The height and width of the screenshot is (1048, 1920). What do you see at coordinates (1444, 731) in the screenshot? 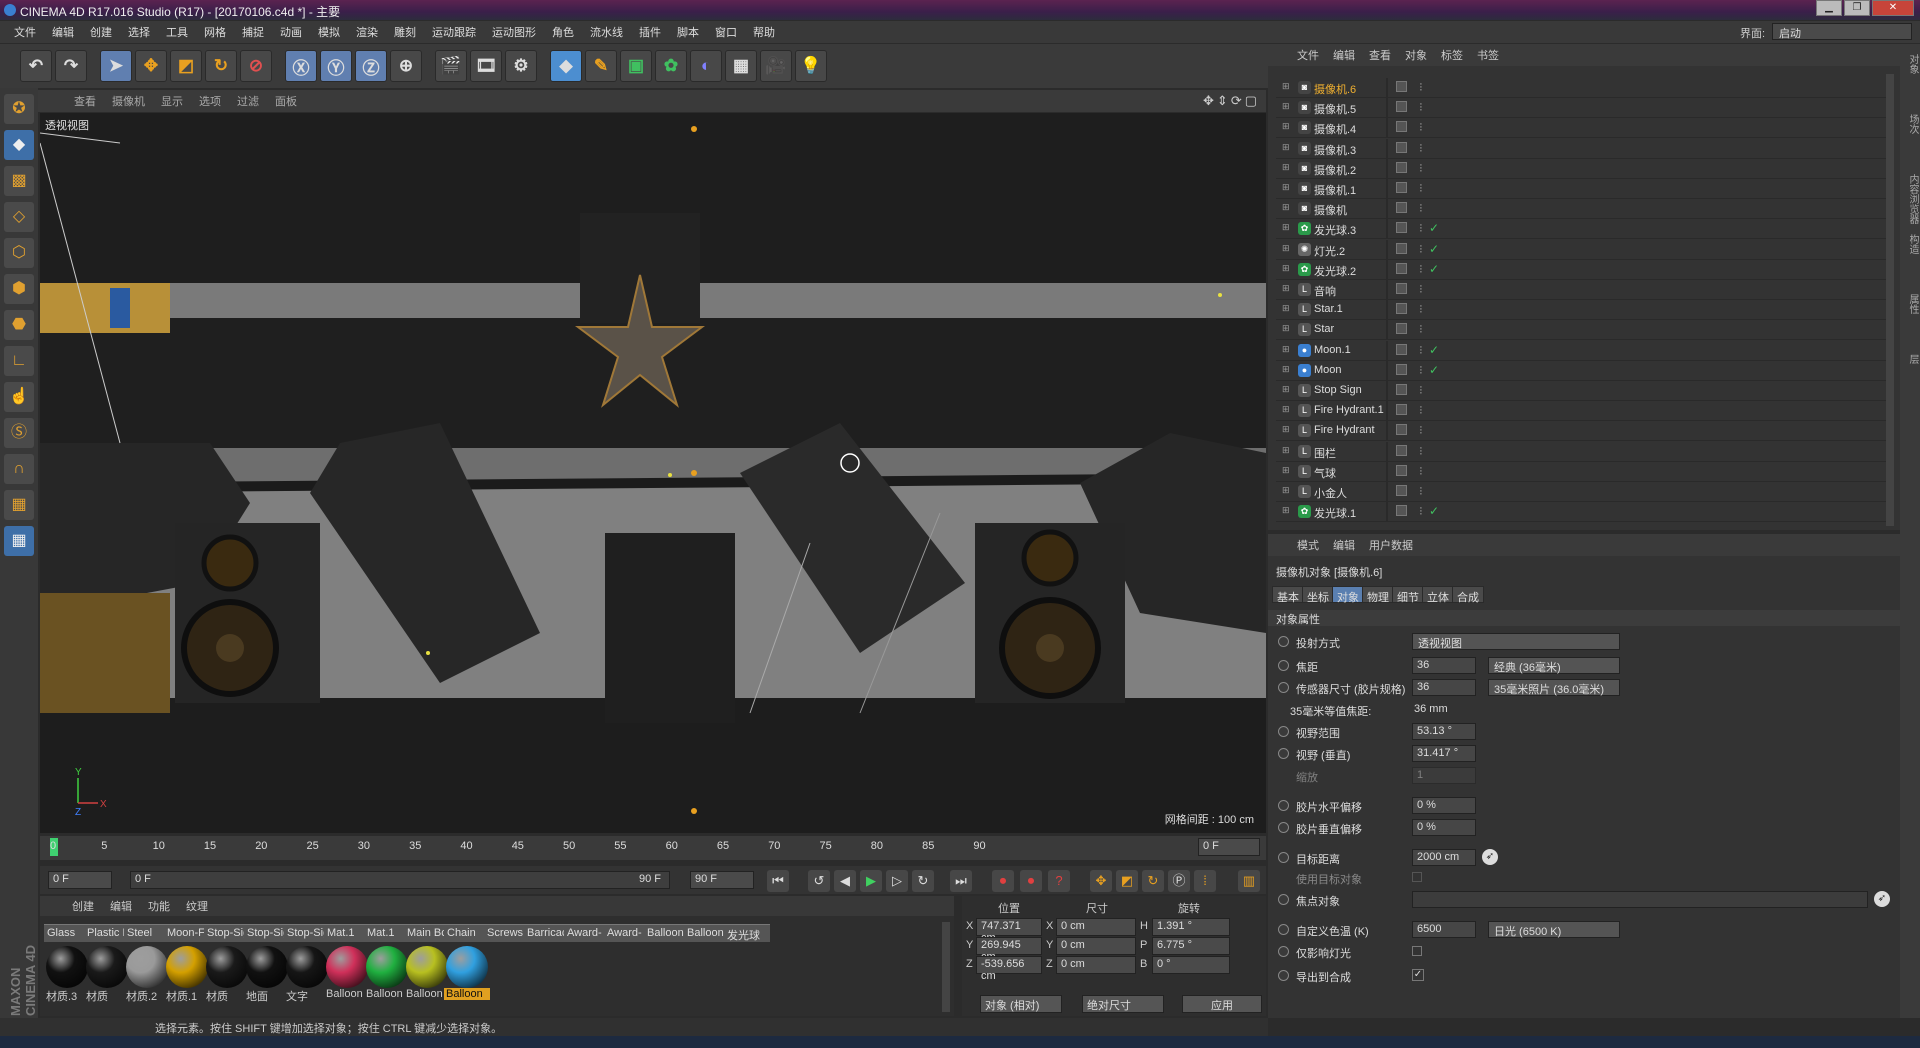
I see `fov-field: 53.13 °` at bounding box center [1444, 731].